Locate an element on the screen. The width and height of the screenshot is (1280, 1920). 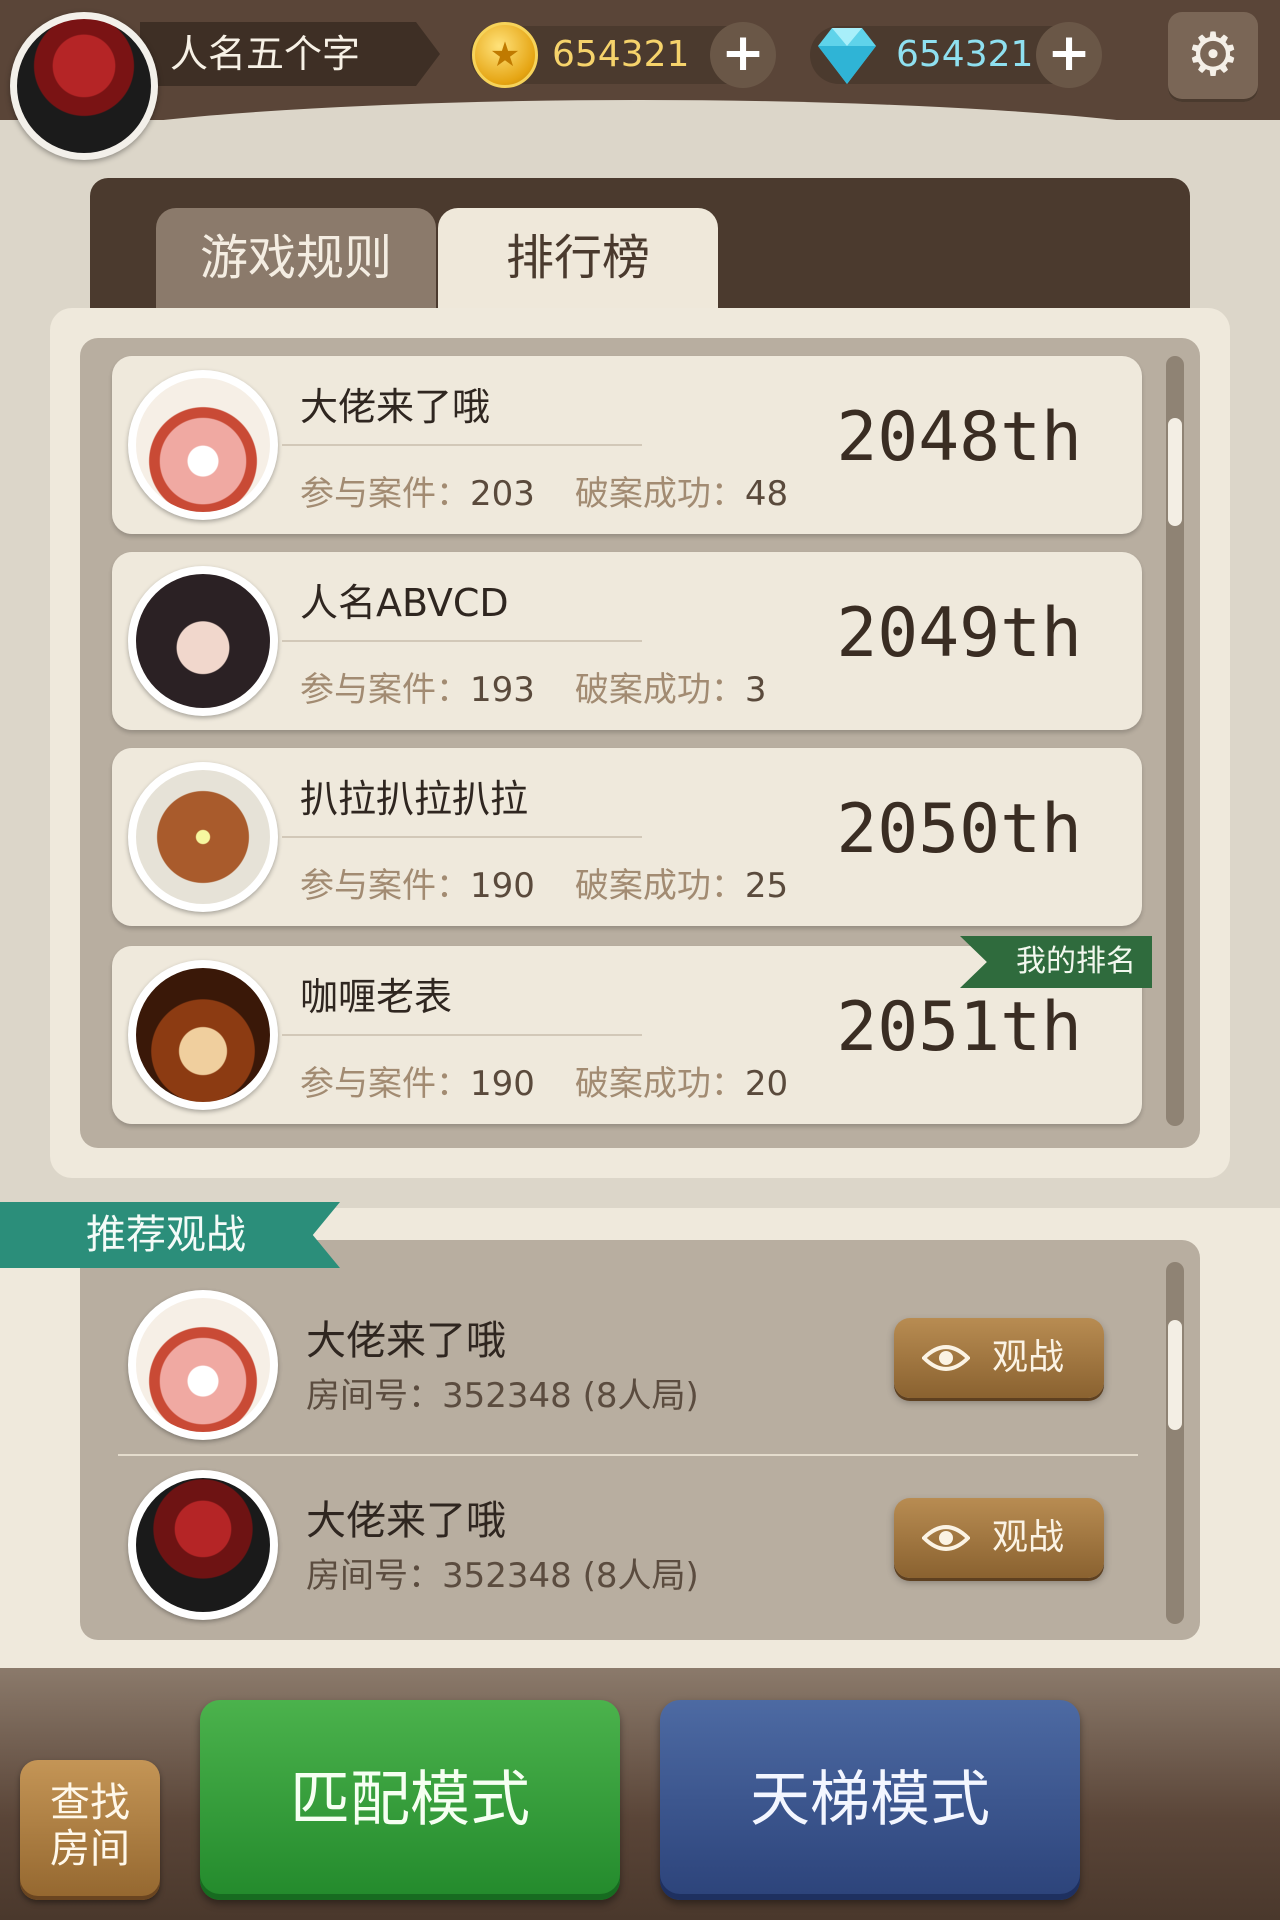
player-name: 人名ABVCD is located at coordinates (404, 603).